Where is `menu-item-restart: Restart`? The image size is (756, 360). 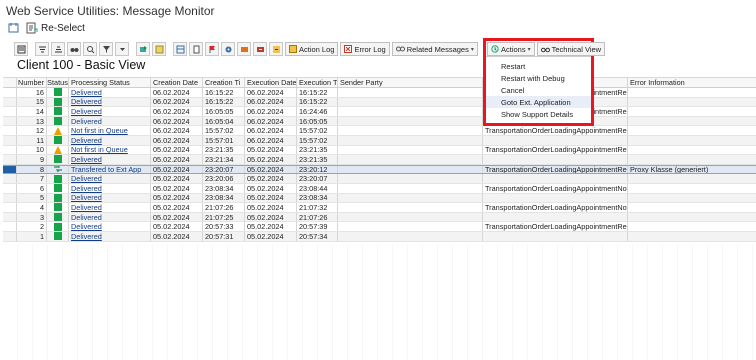
menu-item-restart: Restart is located at coordinates (538, 66).